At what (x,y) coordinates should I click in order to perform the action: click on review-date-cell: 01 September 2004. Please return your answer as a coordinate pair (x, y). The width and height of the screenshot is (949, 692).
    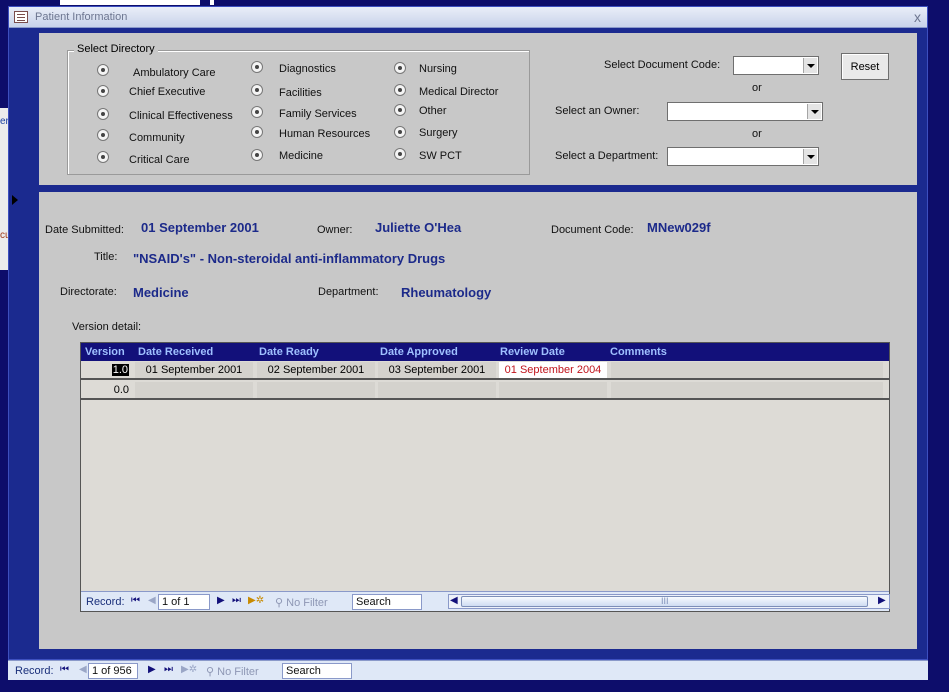
    Looking at the image, I should click on (553, 370).